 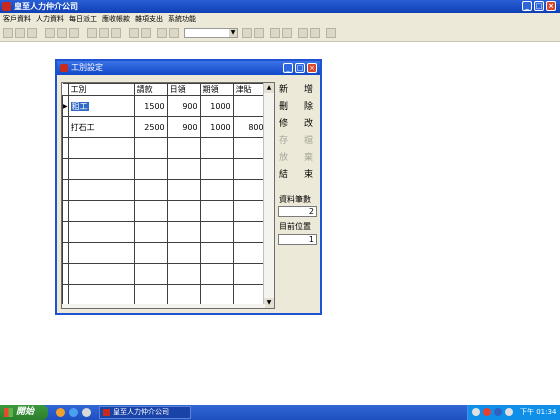 I want to click on home-icon, so click(x=287, y=33).